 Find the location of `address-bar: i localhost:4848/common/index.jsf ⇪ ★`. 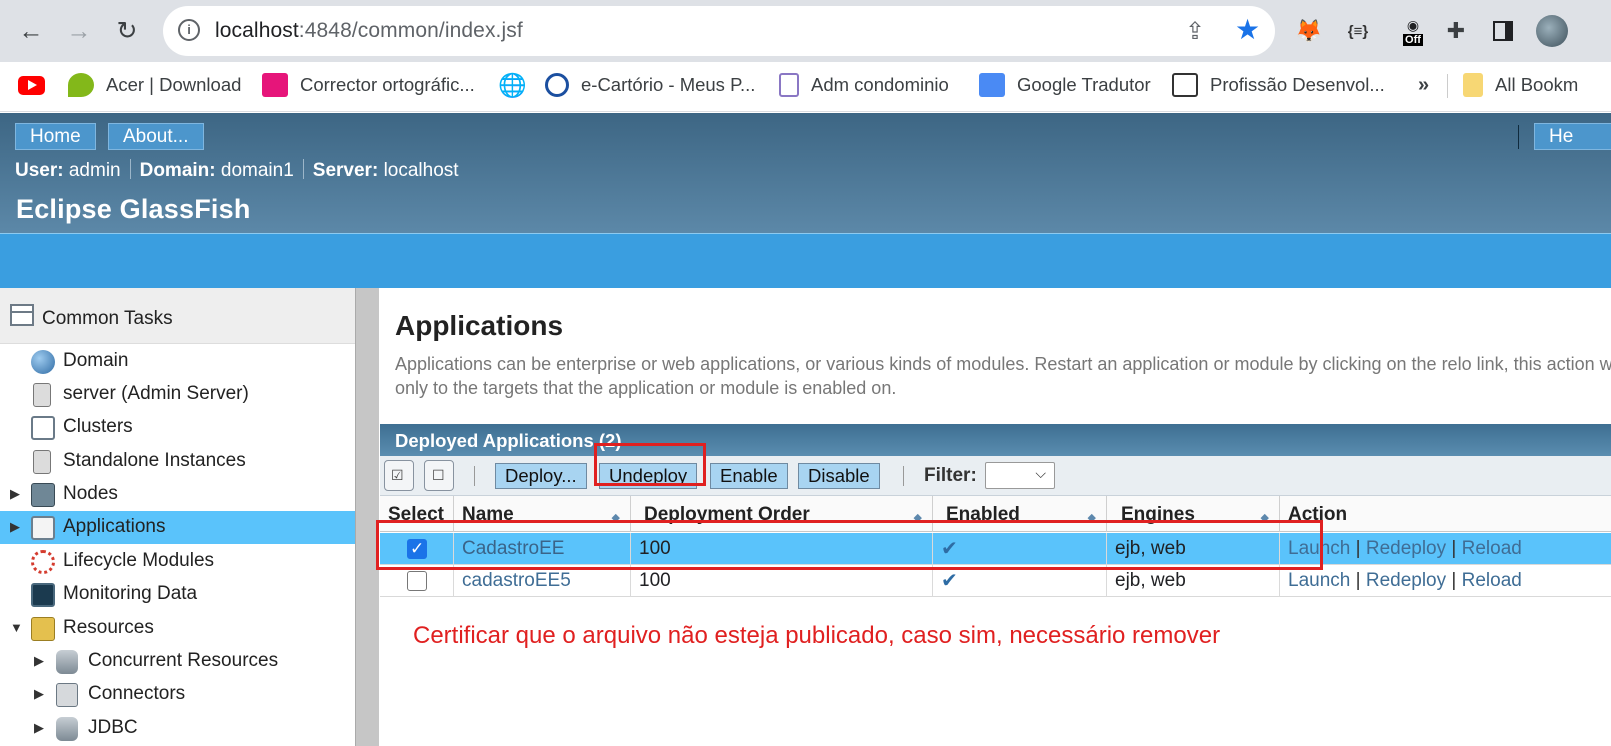

address-bar: i localhost:4848/common/index.jsf ⇪ ★ is located at coordinates (719, 31).